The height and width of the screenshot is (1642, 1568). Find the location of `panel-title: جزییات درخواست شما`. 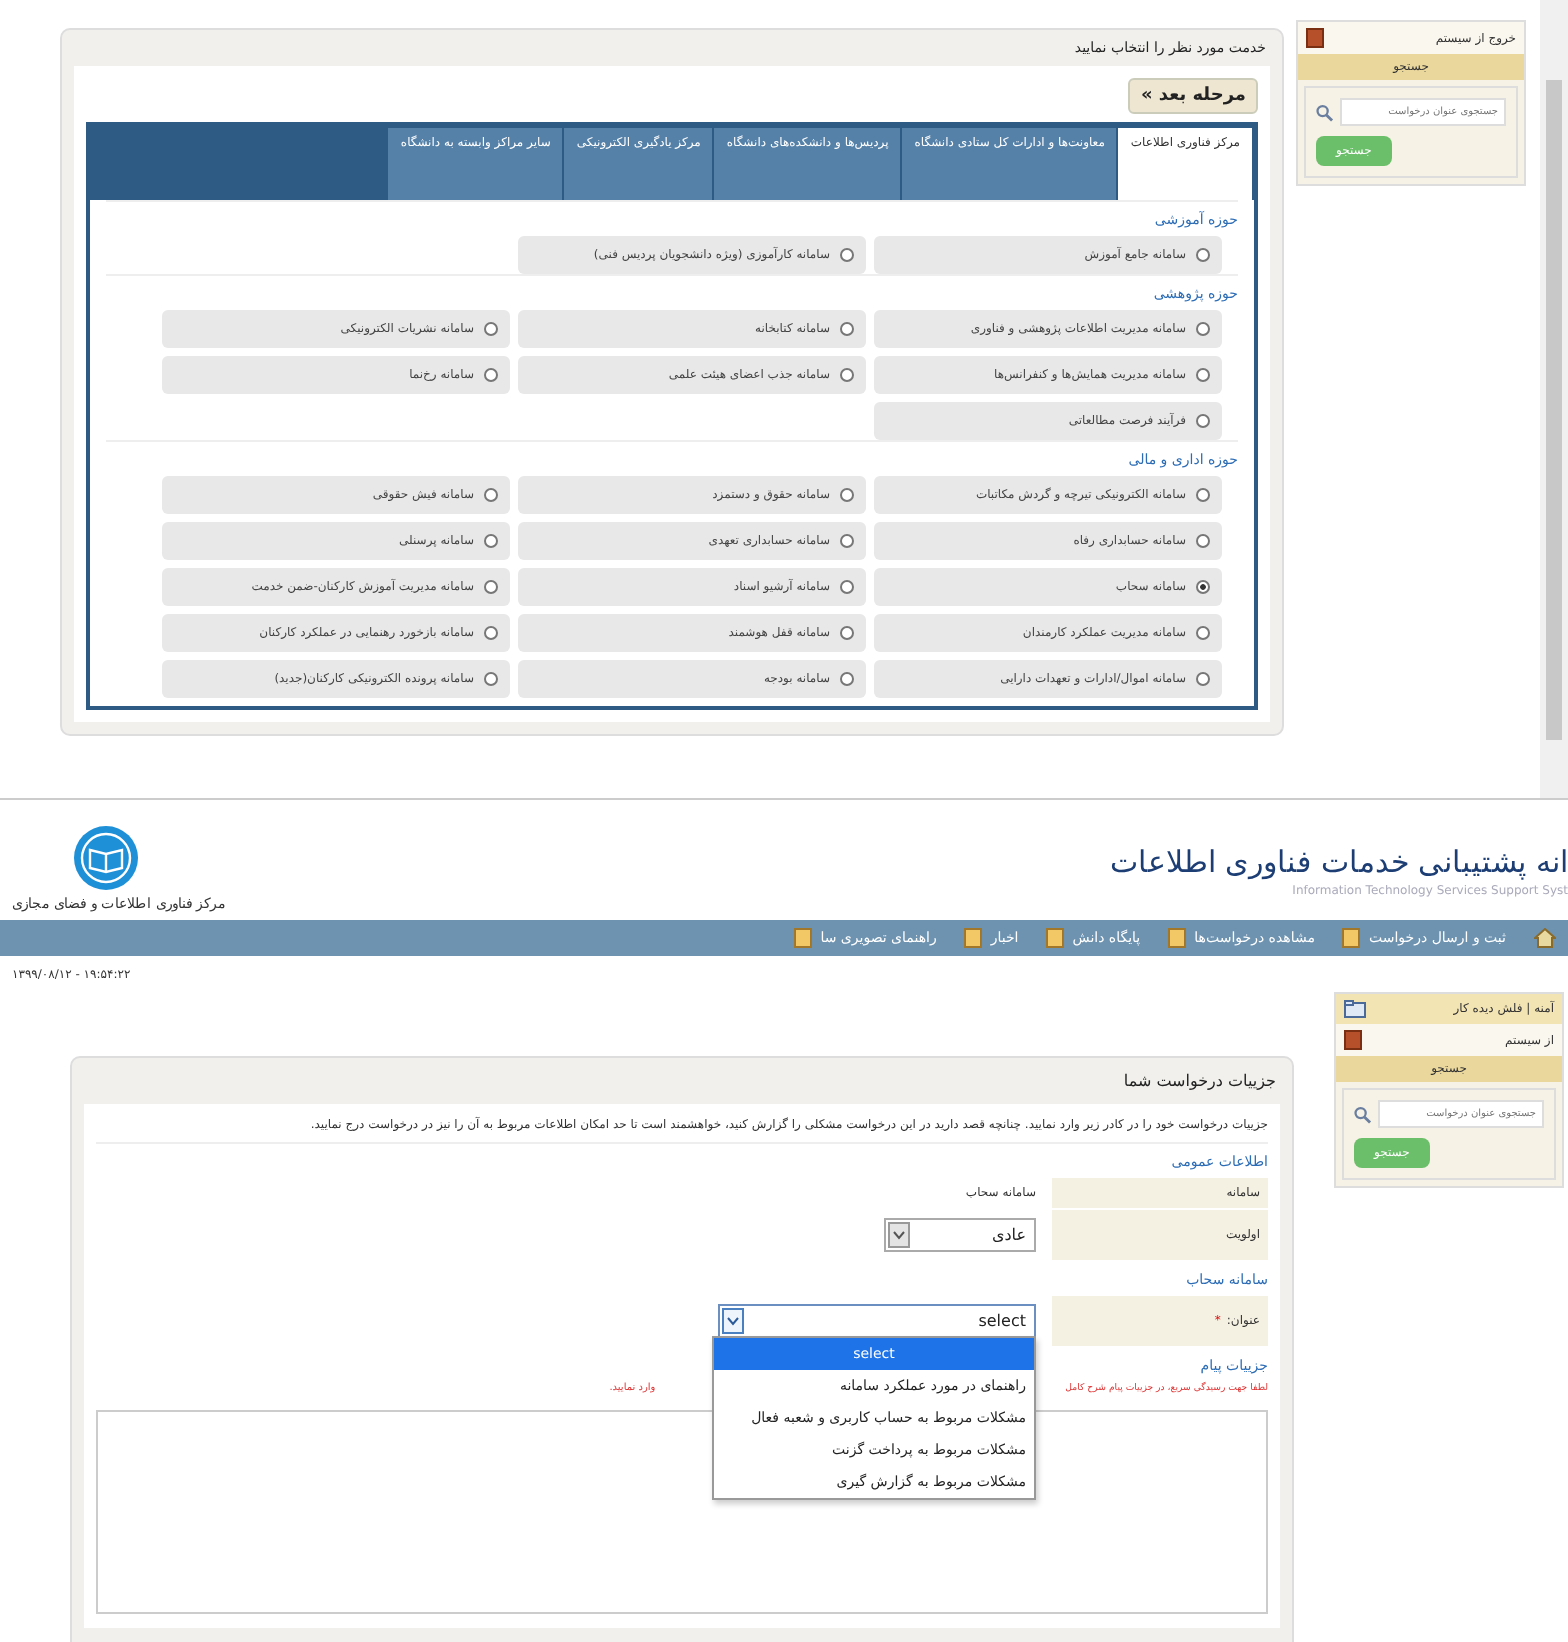

panel-title: جزییات درخواست شما is located at coordinates (1199, 1082).